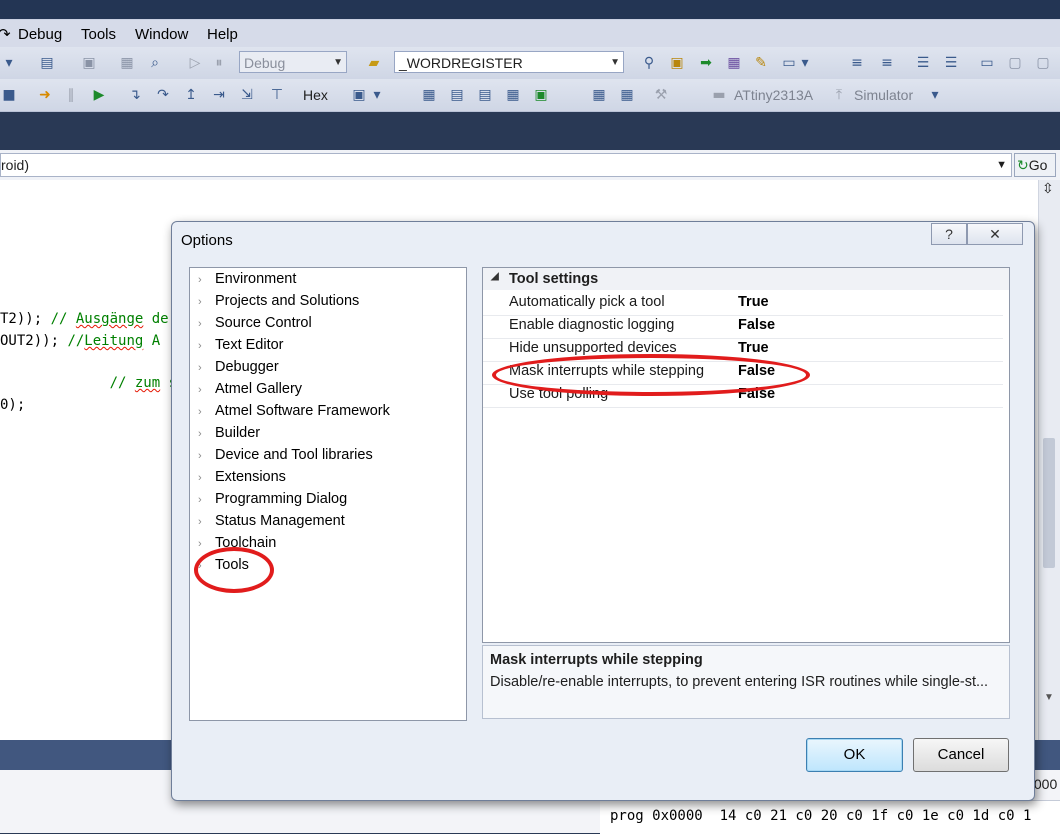 The image size is (1060, 834). What do you see at coordinates (506, 165) in the screenshot?
I see `member-navigation-combo: roid) ▼` at bounding box center [506, 165].